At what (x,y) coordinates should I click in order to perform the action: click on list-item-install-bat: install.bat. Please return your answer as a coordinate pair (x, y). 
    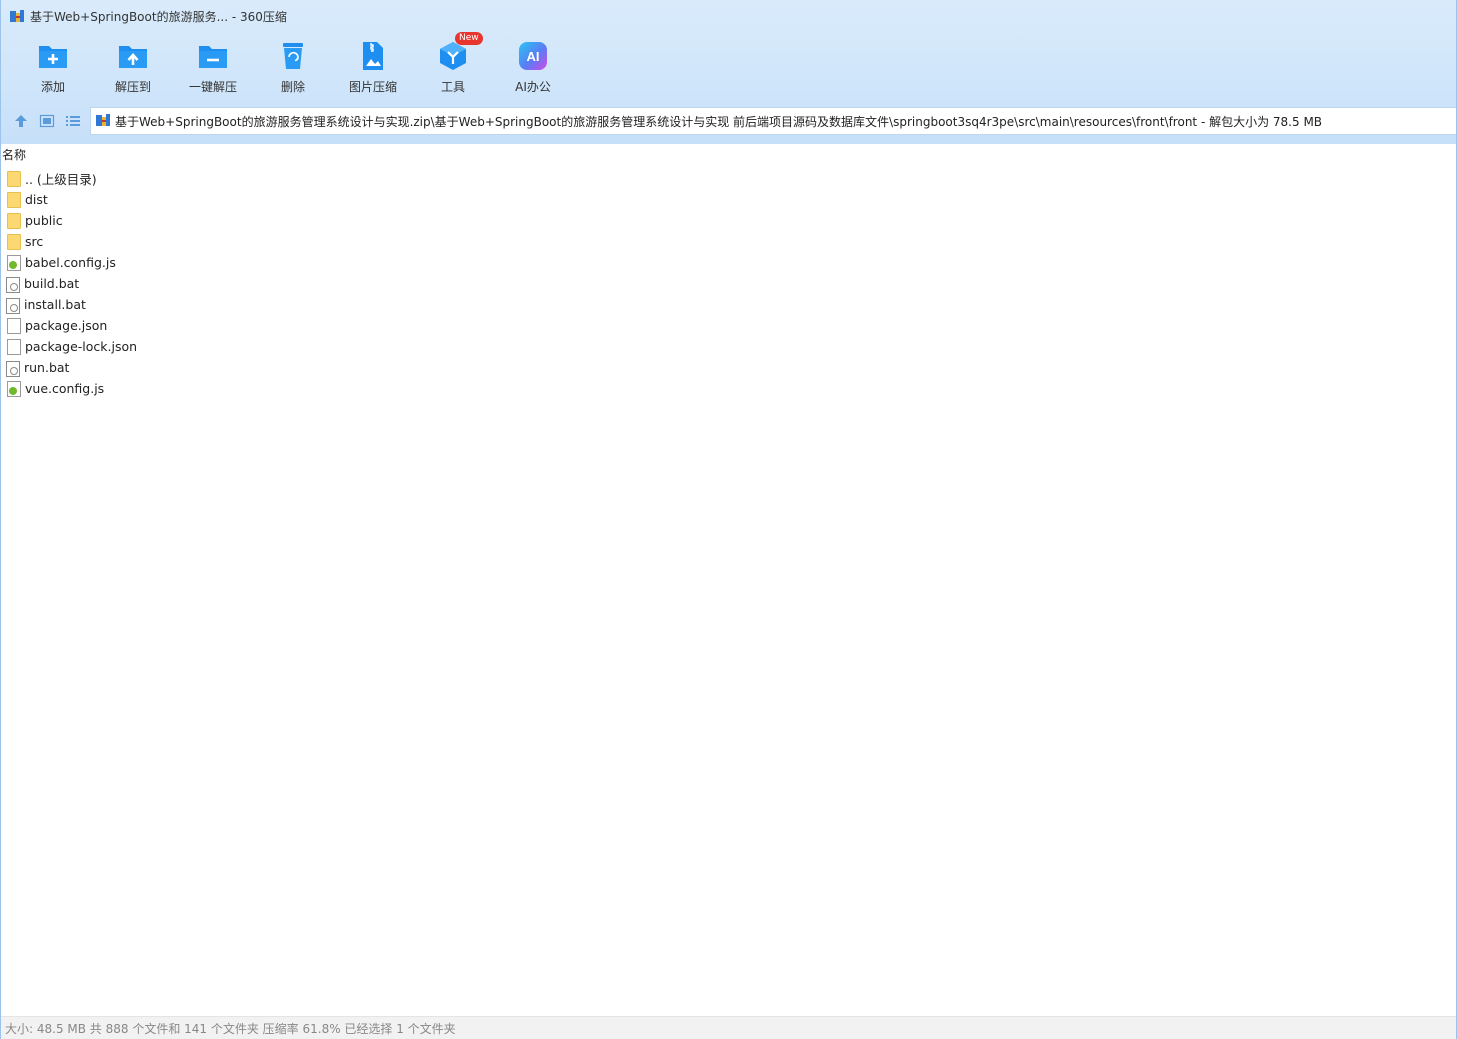
    Looking at the image, I should click on (71, 304).